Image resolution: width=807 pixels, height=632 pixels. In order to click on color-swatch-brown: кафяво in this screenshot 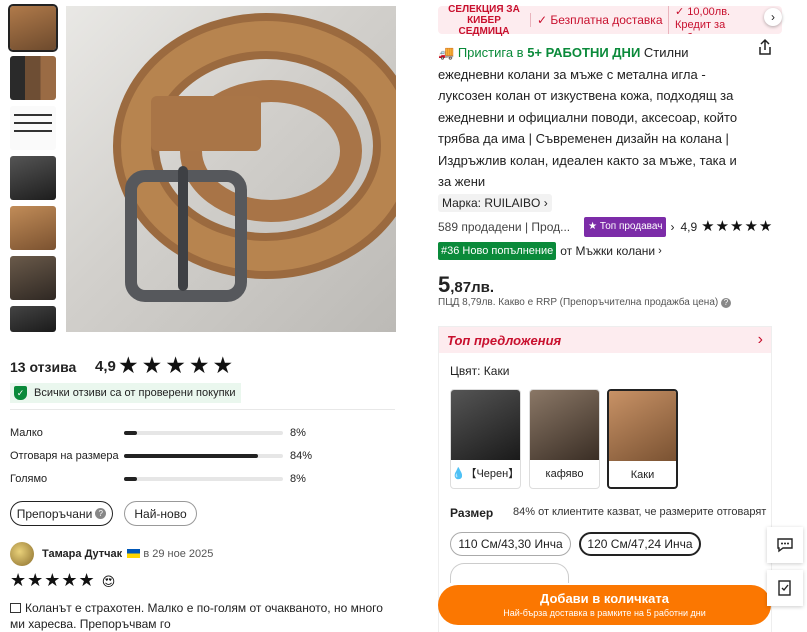, I will do `click(564, 439)`.